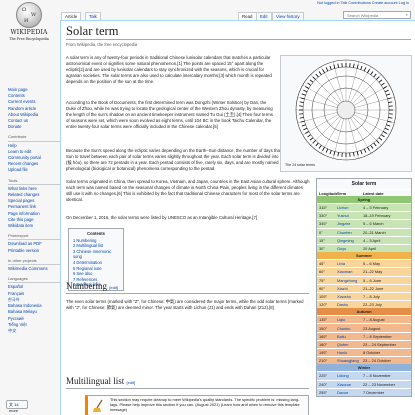 The width and height of the screenshot is (415, 415). I want to click on lang-zh: 中文, so click(35, 331).